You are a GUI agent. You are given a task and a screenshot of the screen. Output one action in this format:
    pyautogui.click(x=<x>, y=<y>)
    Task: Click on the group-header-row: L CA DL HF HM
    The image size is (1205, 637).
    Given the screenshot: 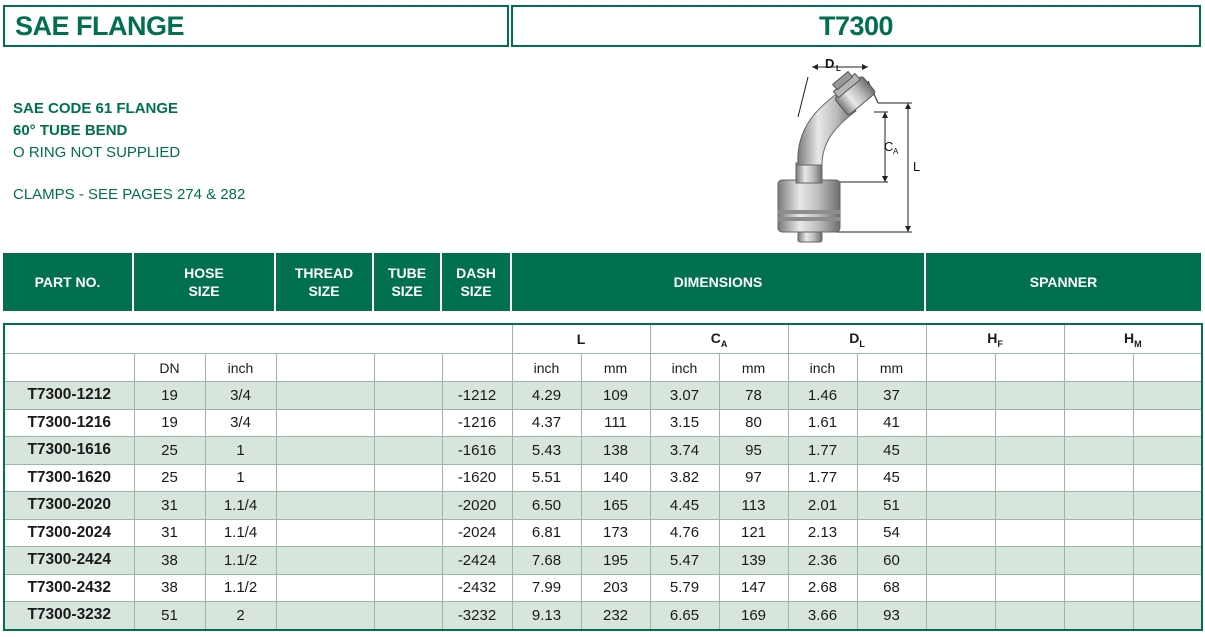 What is the action you would take?
    pyautogui.click(x=603, y=338)
    